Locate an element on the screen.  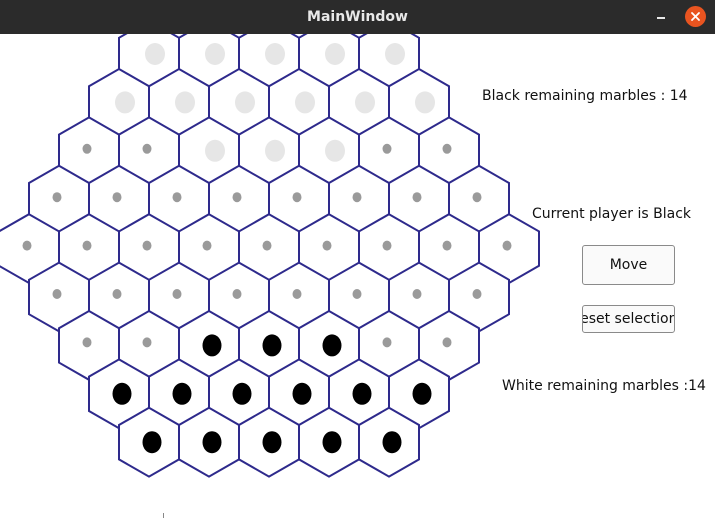
white-remaining-label: White remaining marbles :14 is located at coordinates (604, 386).